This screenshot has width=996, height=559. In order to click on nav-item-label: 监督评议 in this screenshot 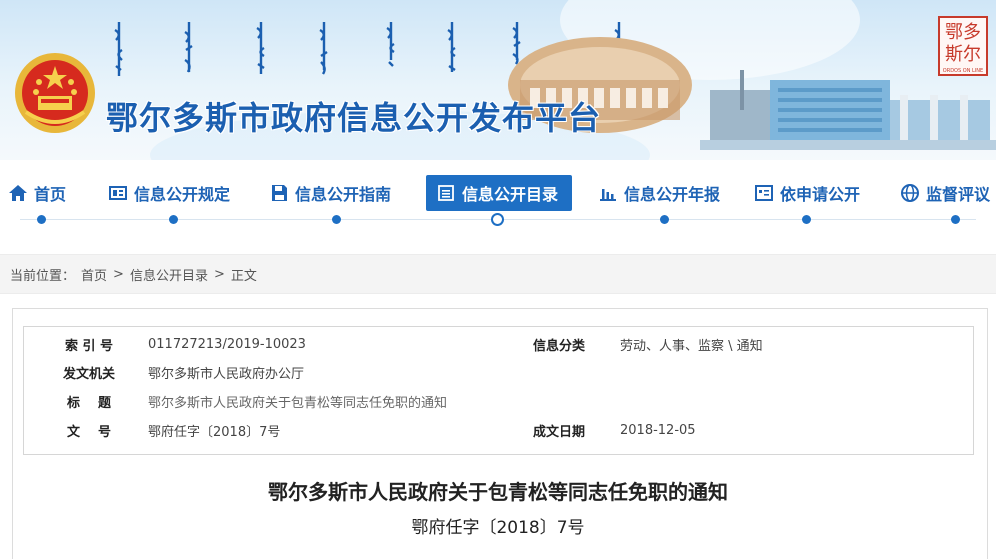, I will do `click(958, 194)`.